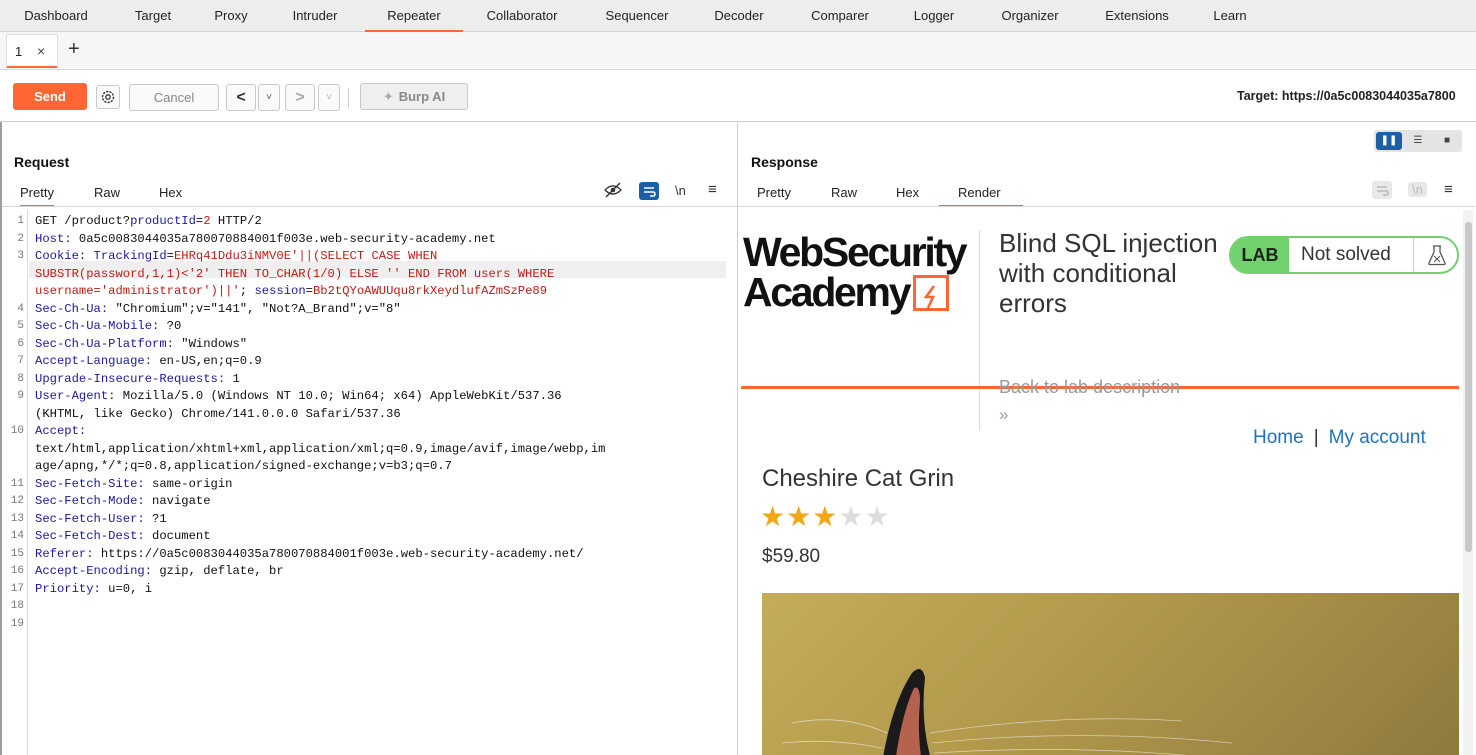 The image size is (1476, 755). I want to click on request-tab-hex: Hex, so click(170, 192).